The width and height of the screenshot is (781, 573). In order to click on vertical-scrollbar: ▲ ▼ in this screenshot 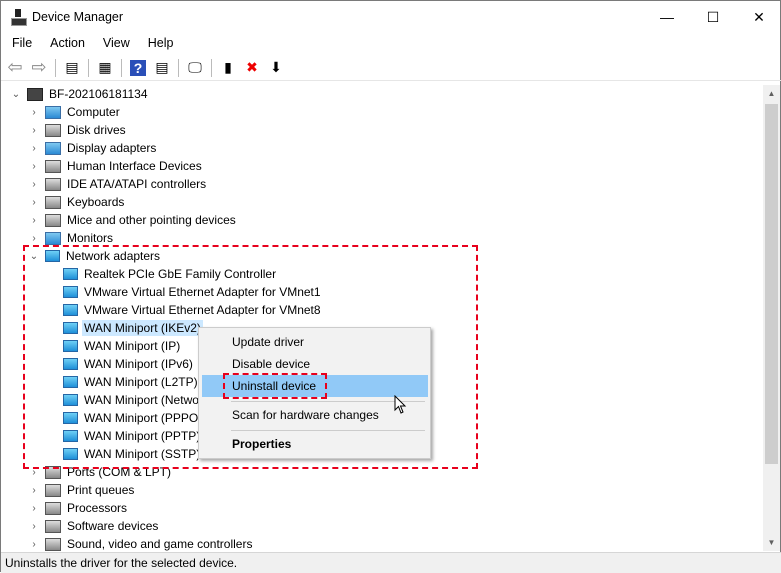, I will do `click(771, 318)`.